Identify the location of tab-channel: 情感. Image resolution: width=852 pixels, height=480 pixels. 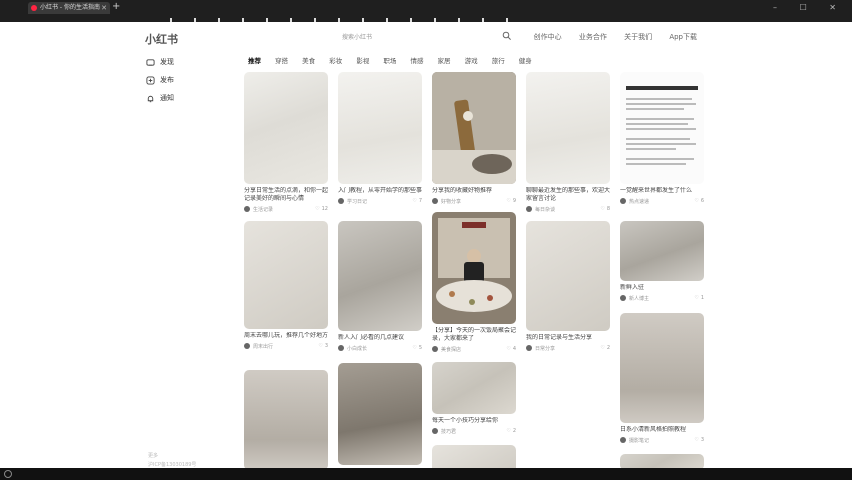
(416, 61).